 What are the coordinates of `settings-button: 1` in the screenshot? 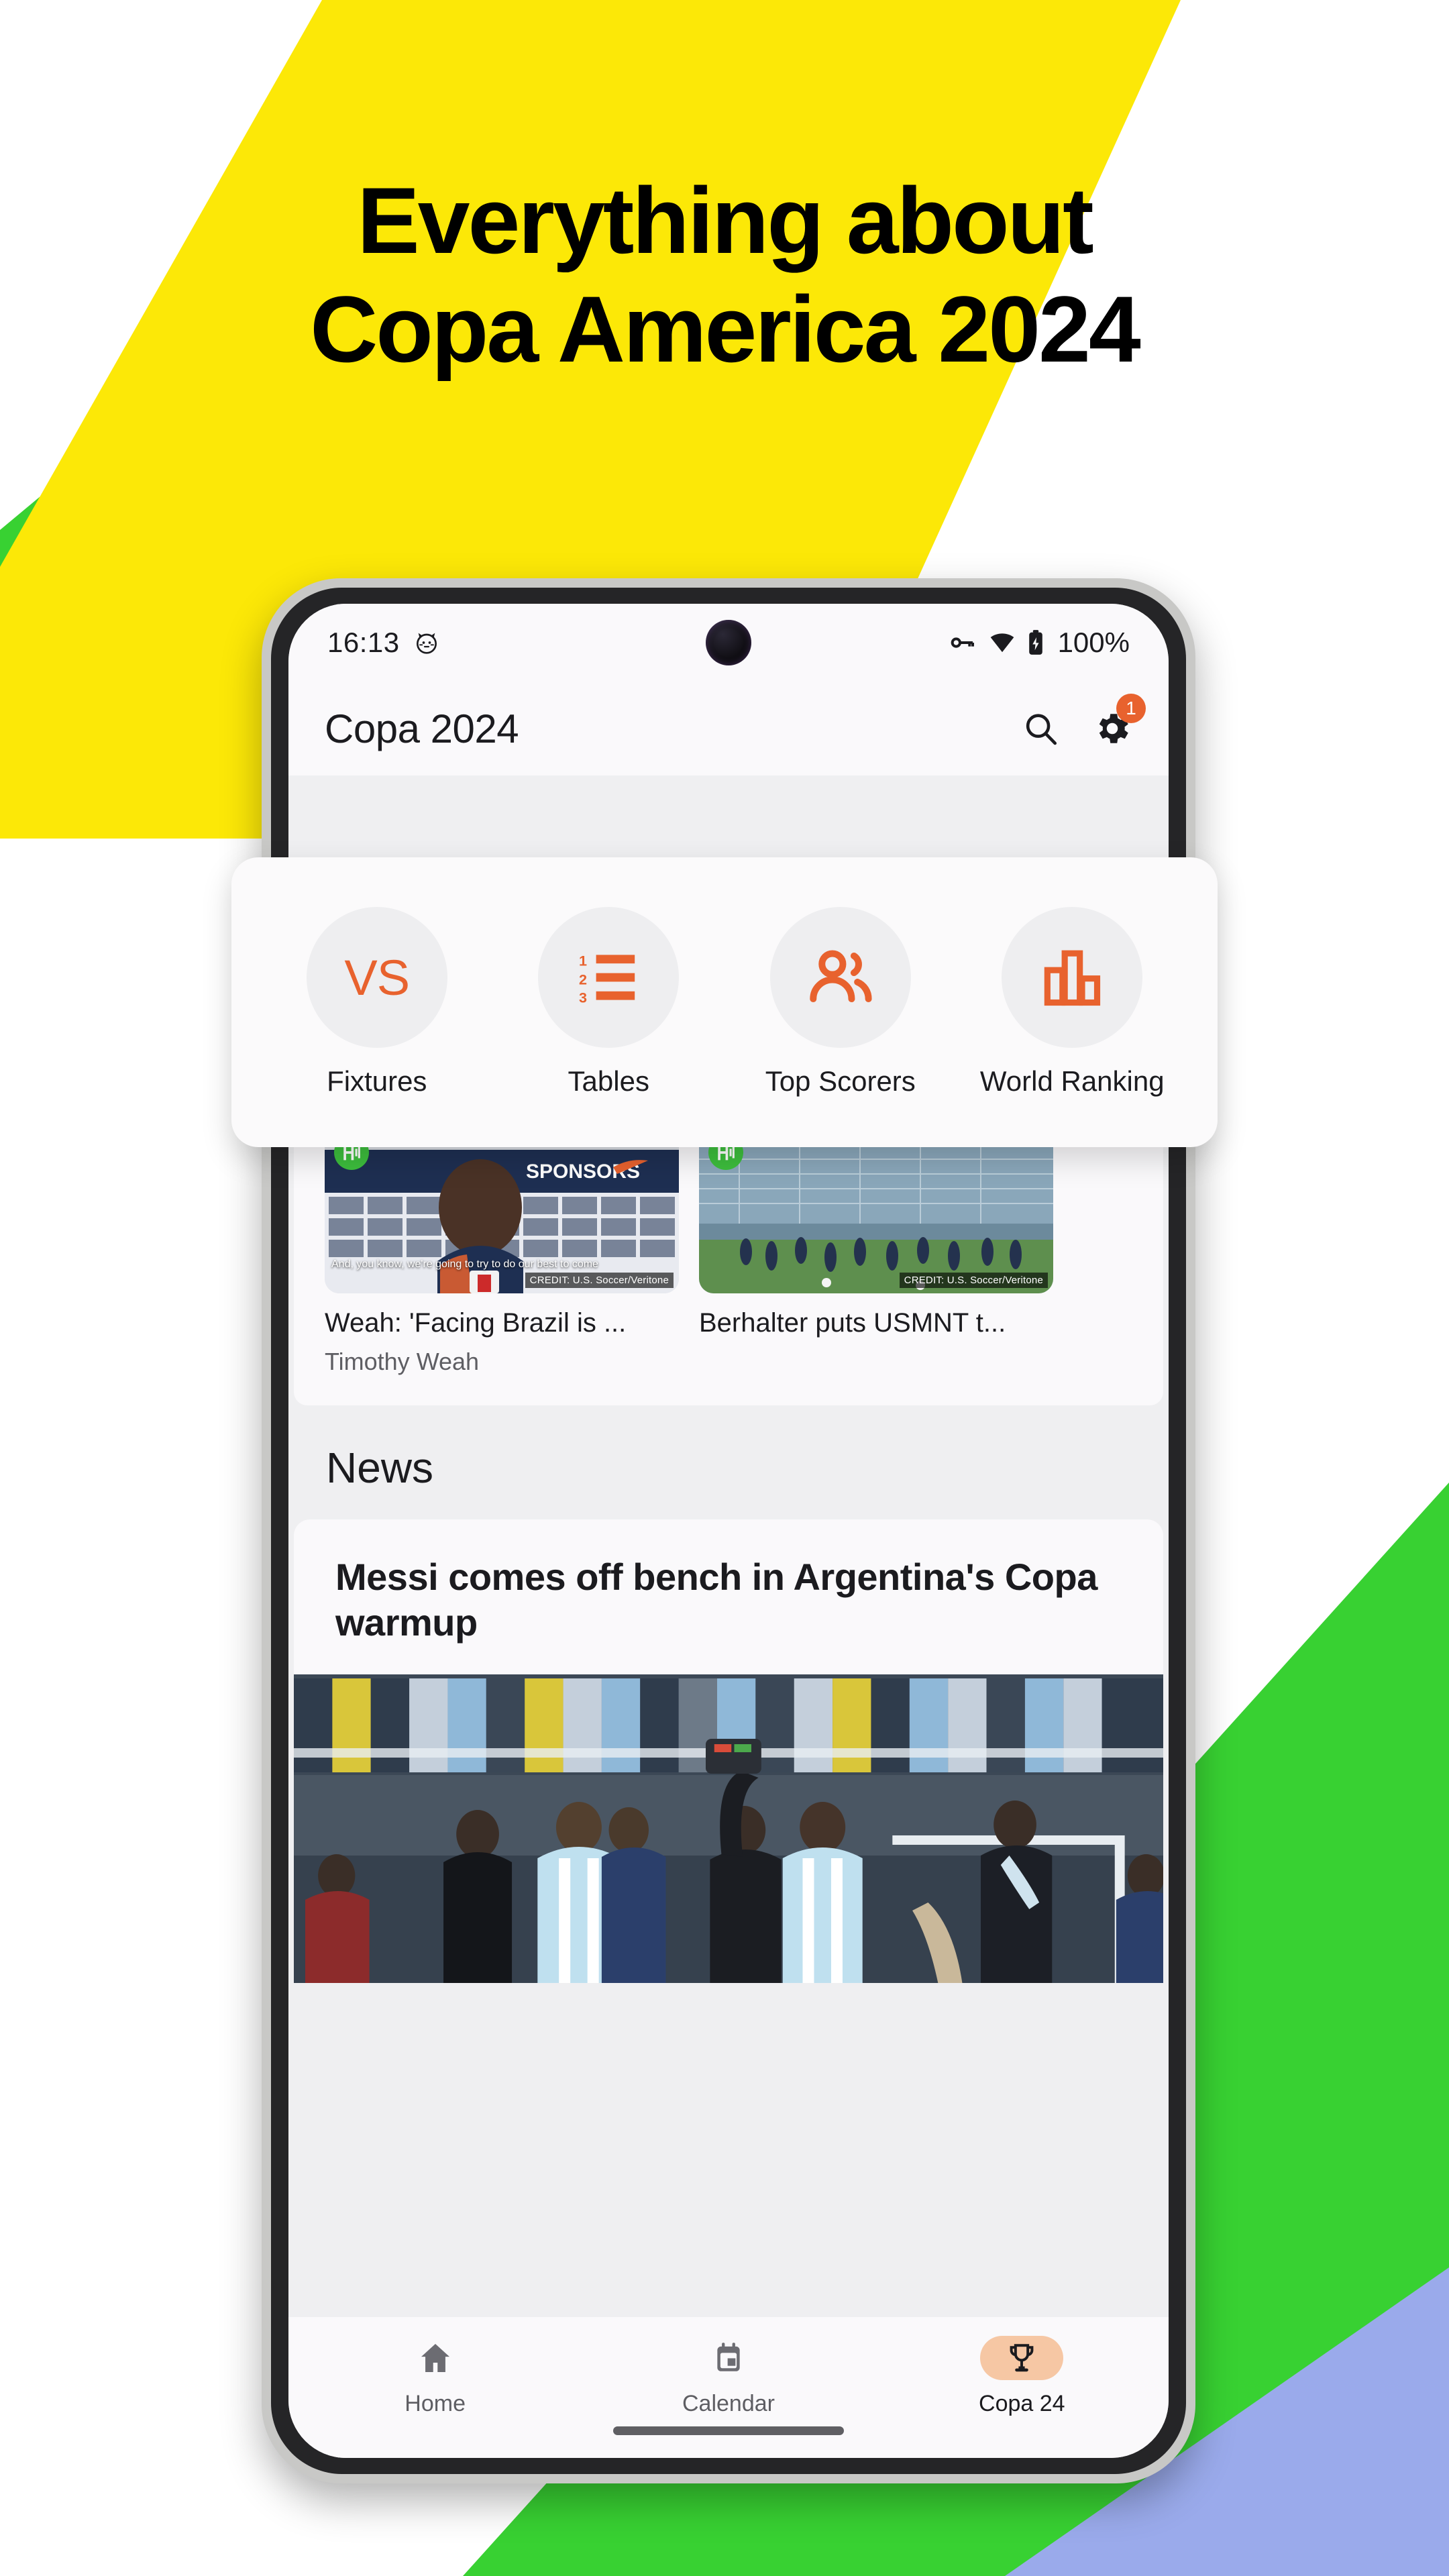 It's located at (1119, 721).